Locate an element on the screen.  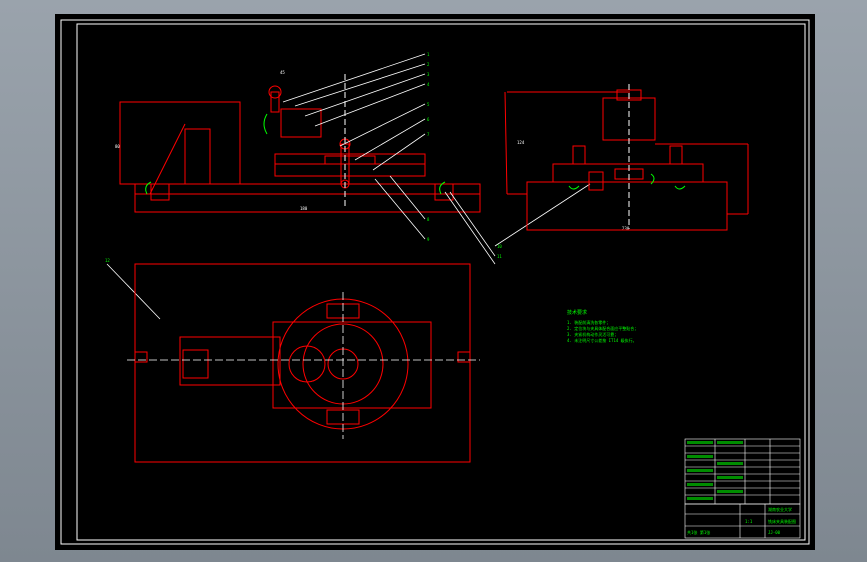
title-block-text: 湖南农业大学 铣床夹具装配图 JJ-00 1:1 共1张 第1张 is located at coordinates (741, 520).